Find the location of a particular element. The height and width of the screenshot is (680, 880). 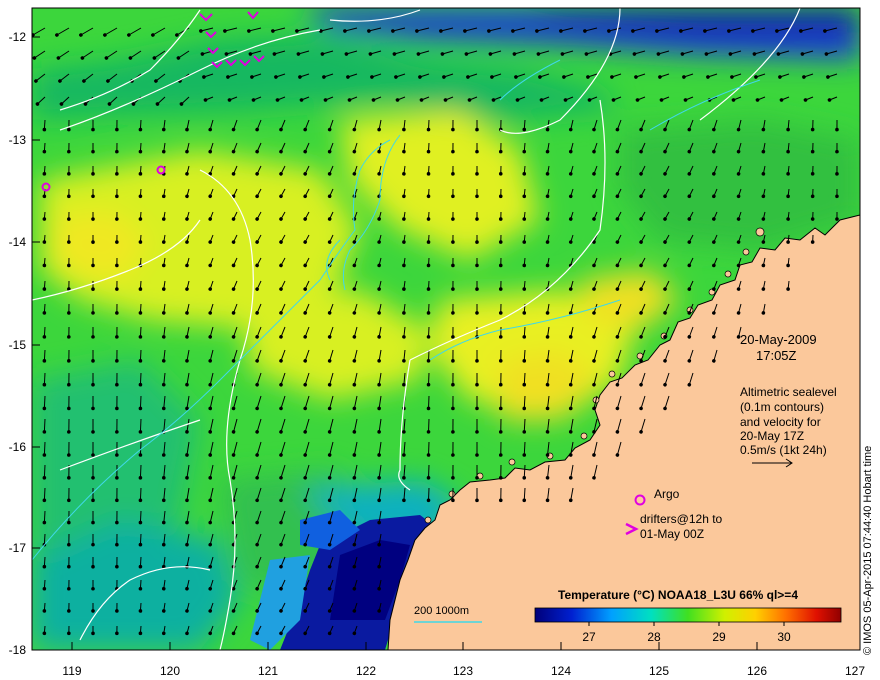

lon-tick-label: 125 is located at coordinates (659, 671).